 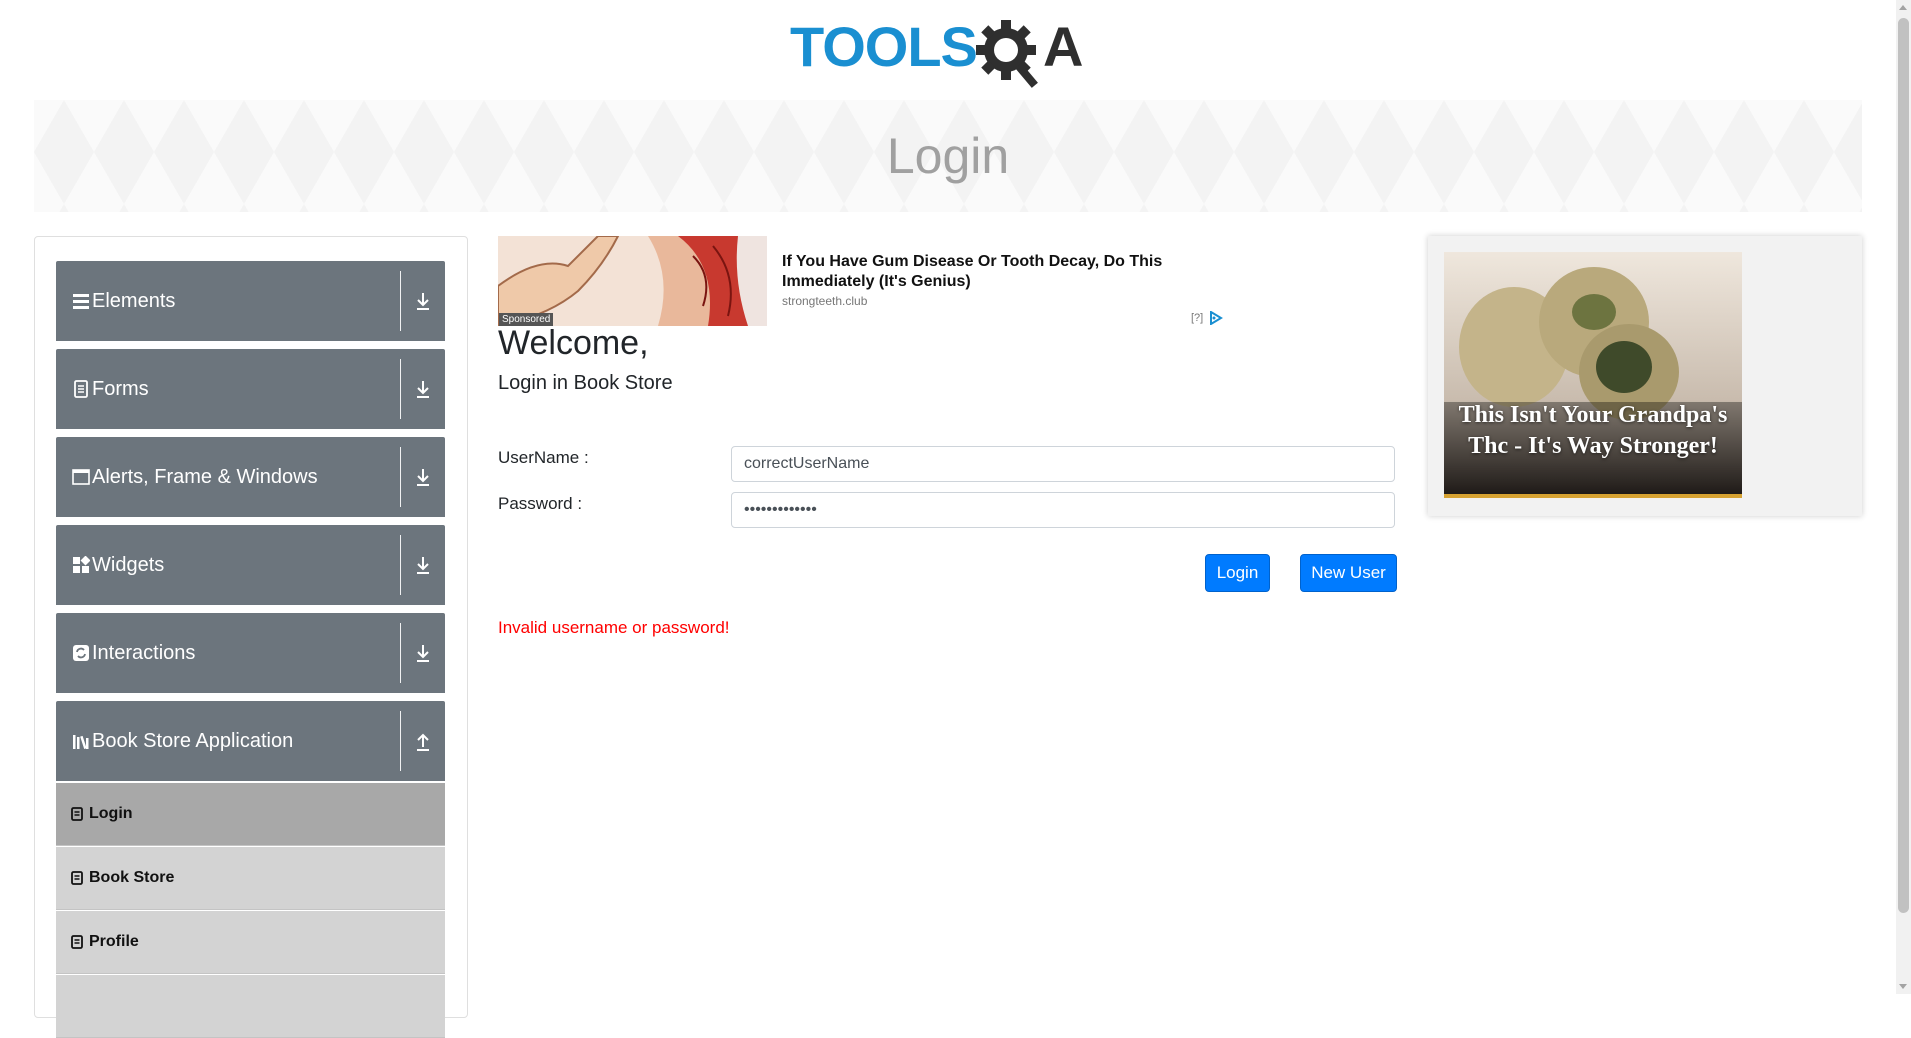 I want to click on sidebar-item-label: Login, so click(x=111, y=813).